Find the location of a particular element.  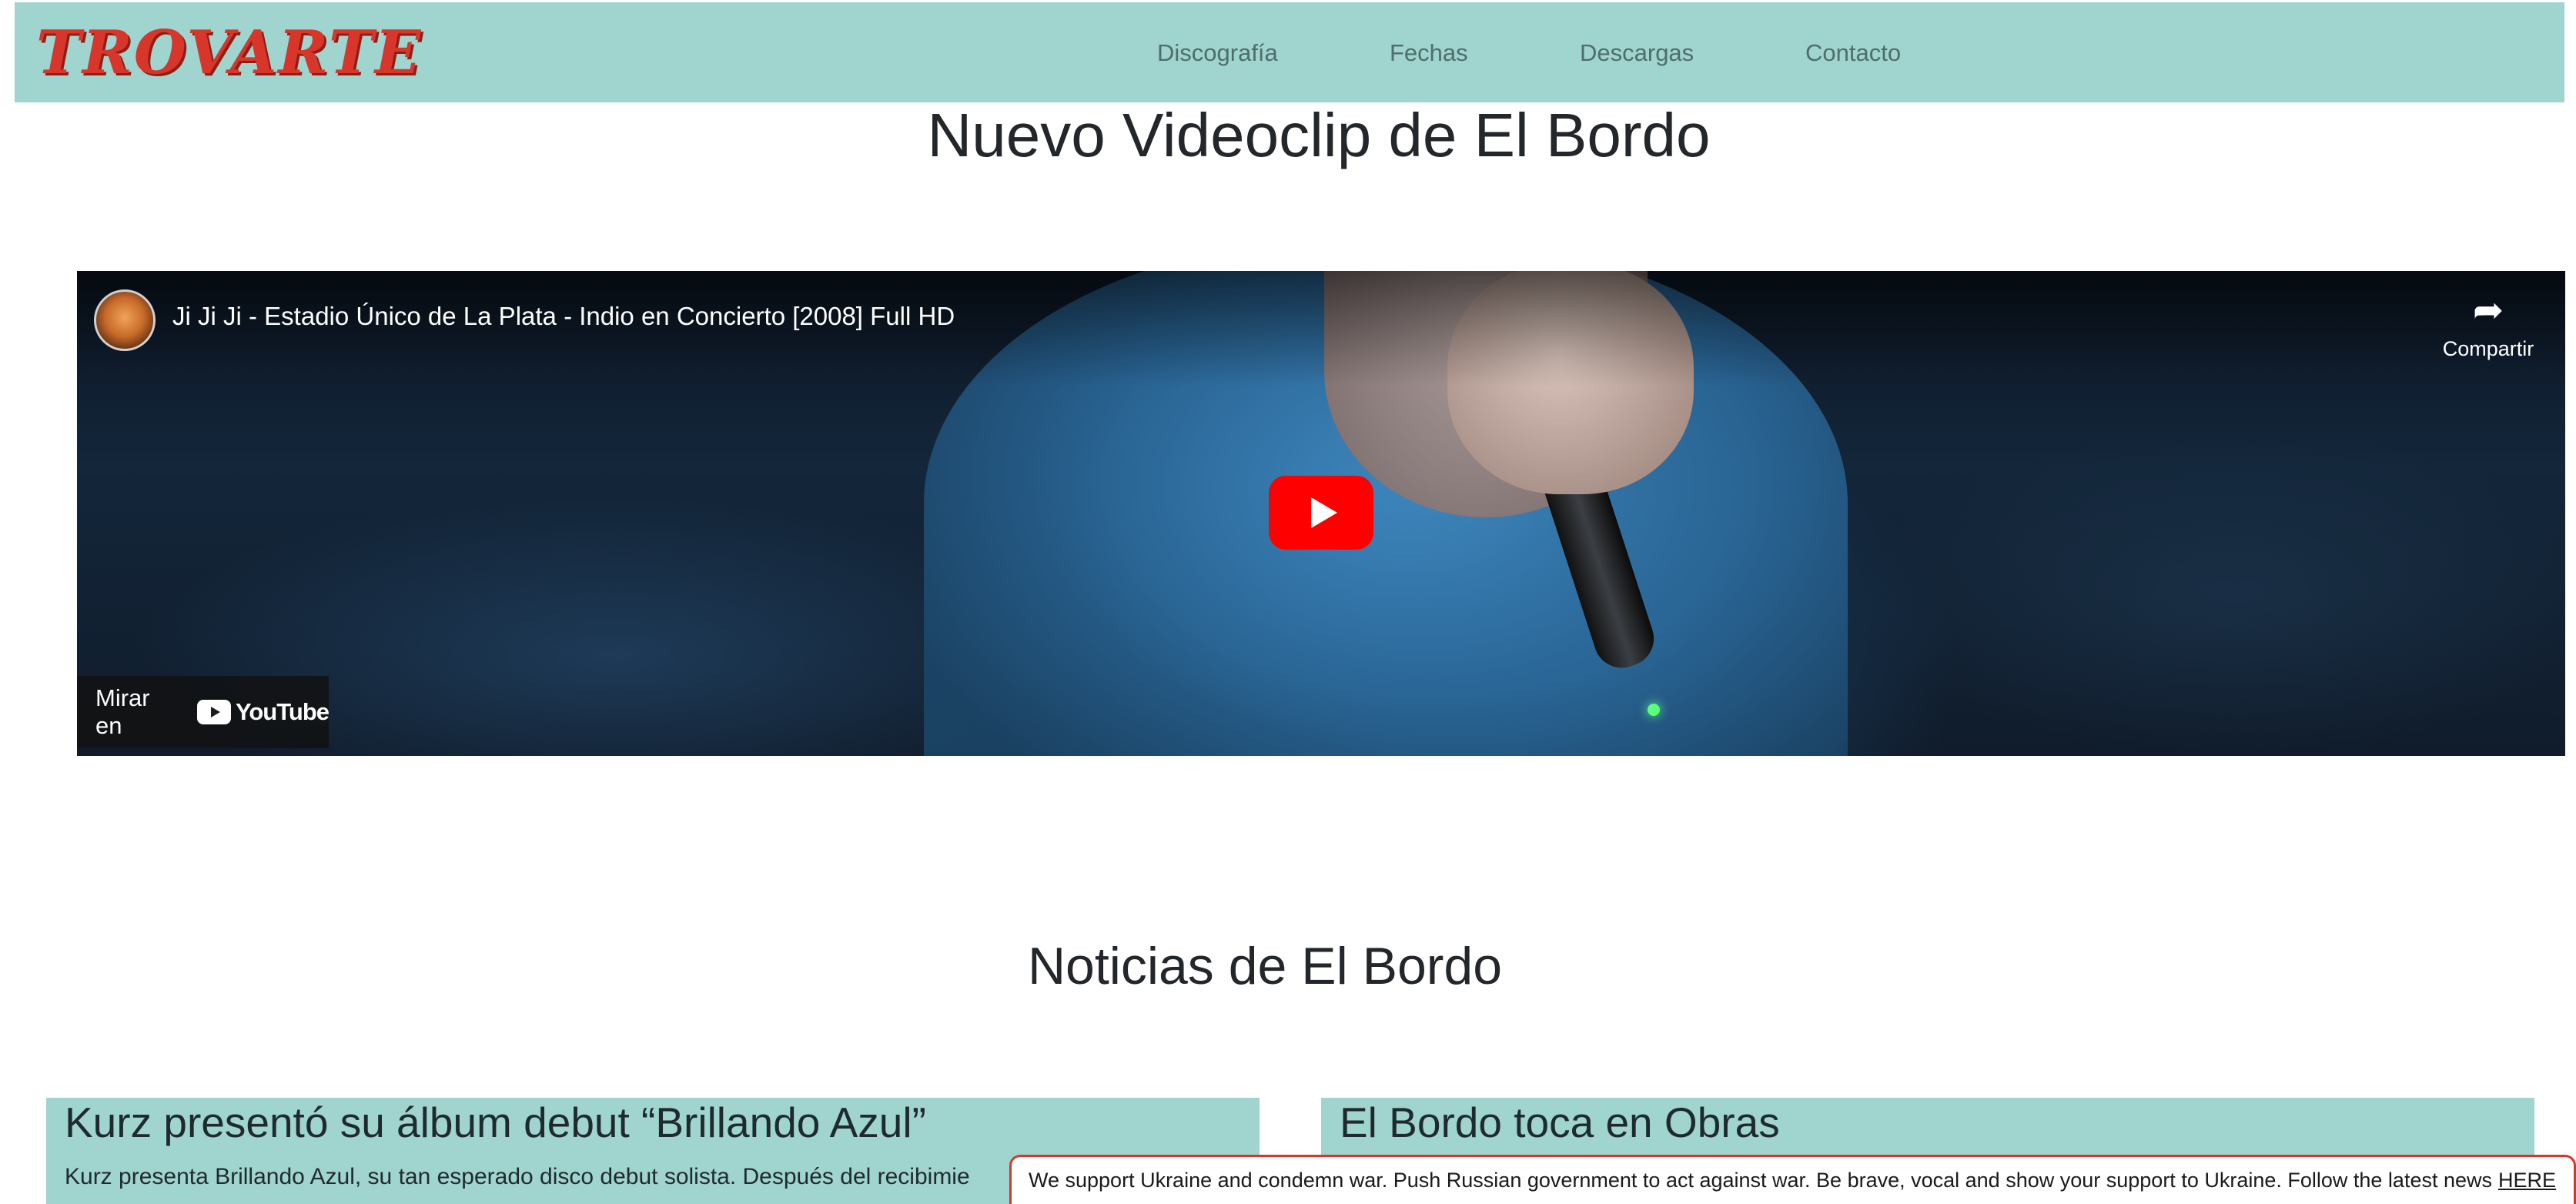

nav-link-contacto: Contacto is located at coordinates (1853, 53).